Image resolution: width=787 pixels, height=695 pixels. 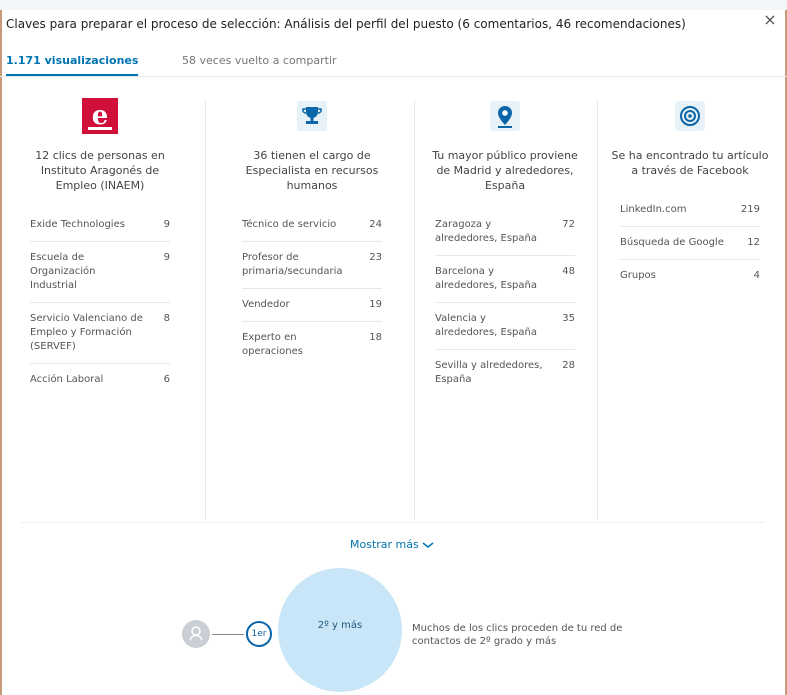 What do you see at coordinates (312, 344) in the screenshot?
I see `list-item: Experto en operaciones 18` at bounding box center [312, 344].